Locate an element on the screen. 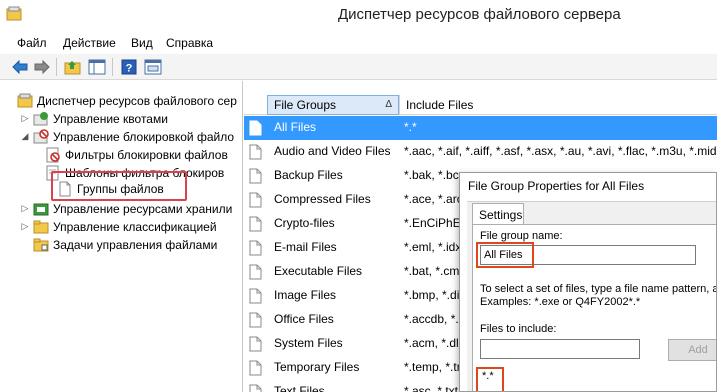 This screenshot has width=717, height=392. file-group-name-cell: Temporary Files is located at coordinates (317, 367).